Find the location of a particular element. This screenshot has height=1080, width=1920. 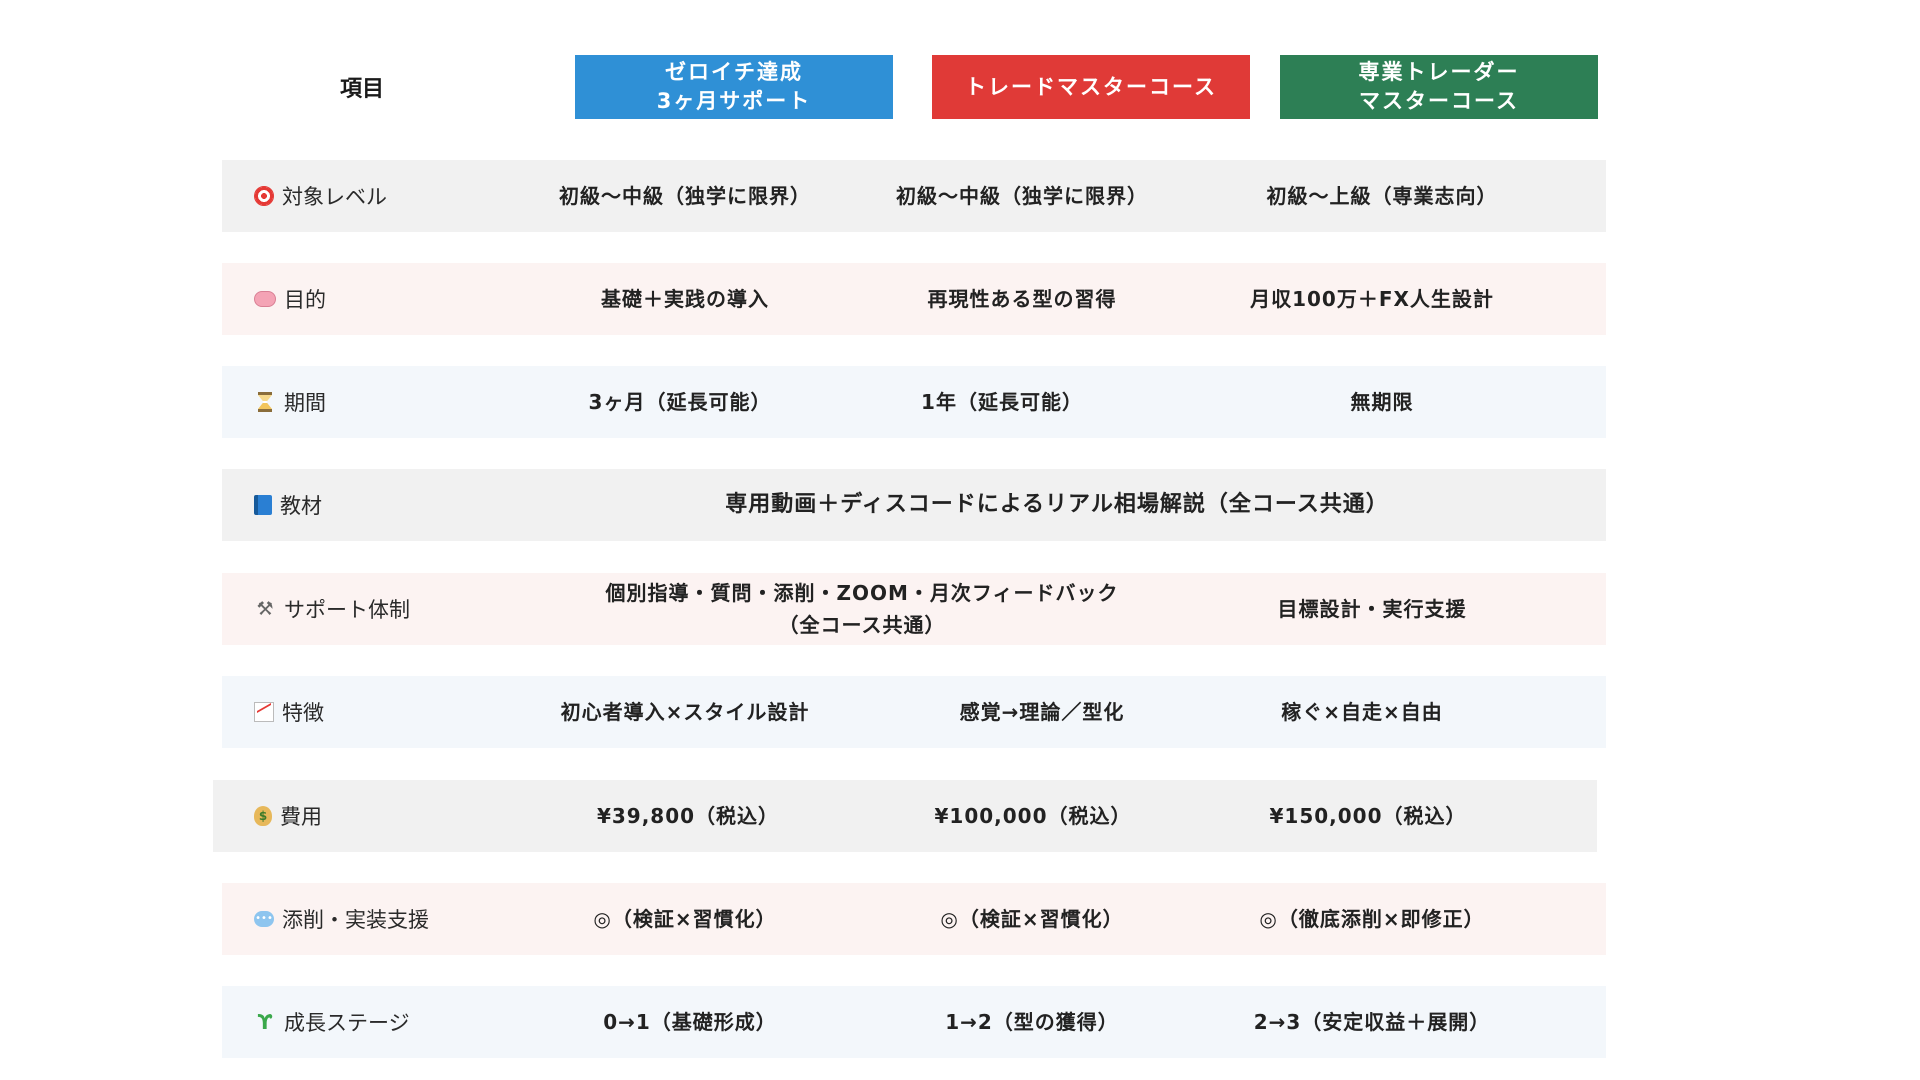

row-label-text: 特徴 is located at coordinates (303, 713).